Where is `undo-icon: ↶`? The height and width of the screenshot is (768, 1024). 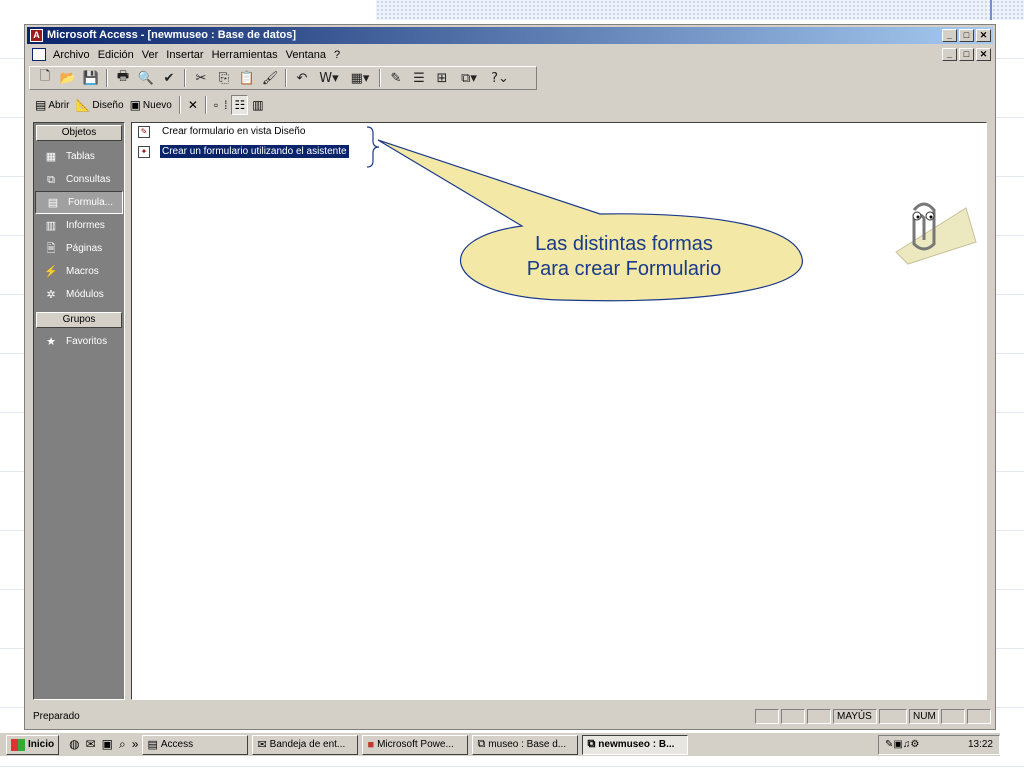
undo-icon: ↶ is located at coordinates (302, 78).